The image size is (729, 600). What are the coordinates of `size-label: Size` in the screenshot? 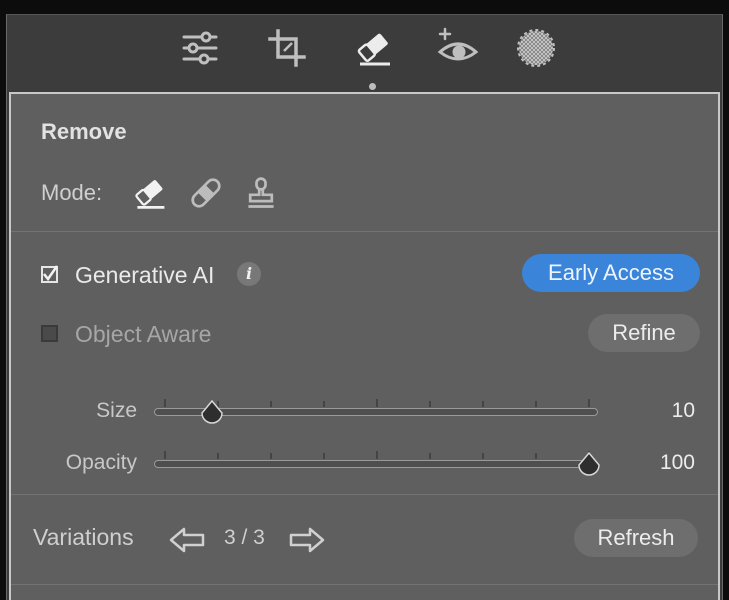 It's located at (116, 410).